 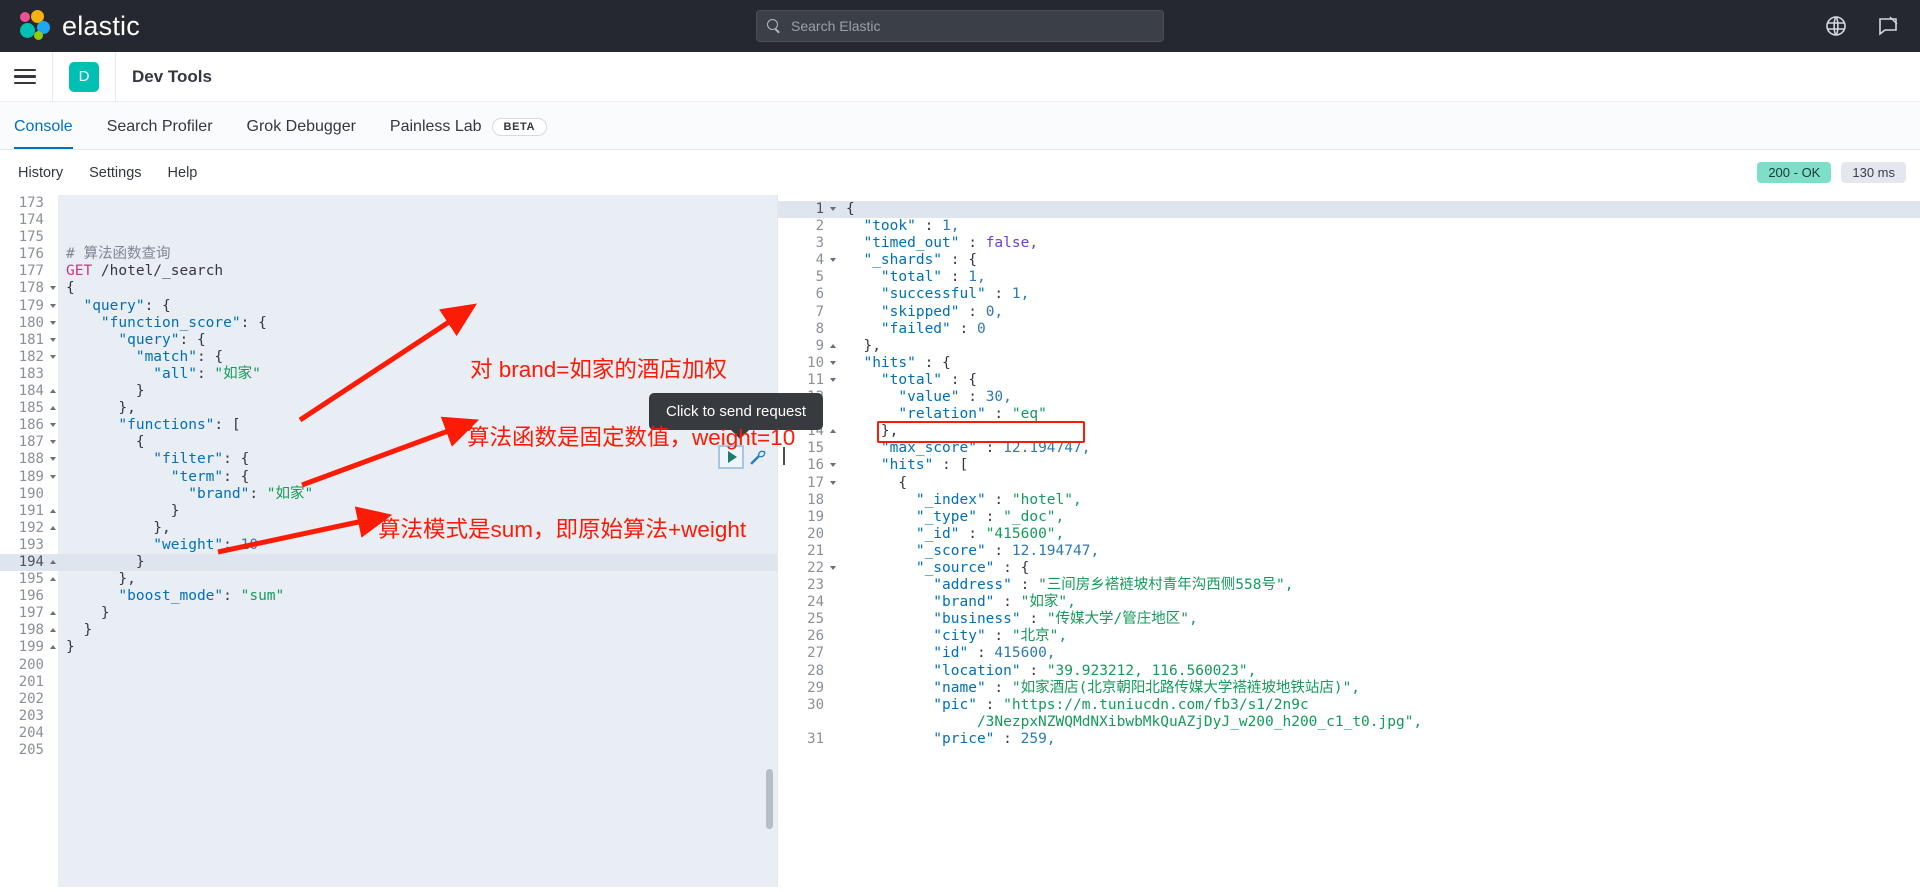 I want to click on global-search, so click(x=960, y=26).